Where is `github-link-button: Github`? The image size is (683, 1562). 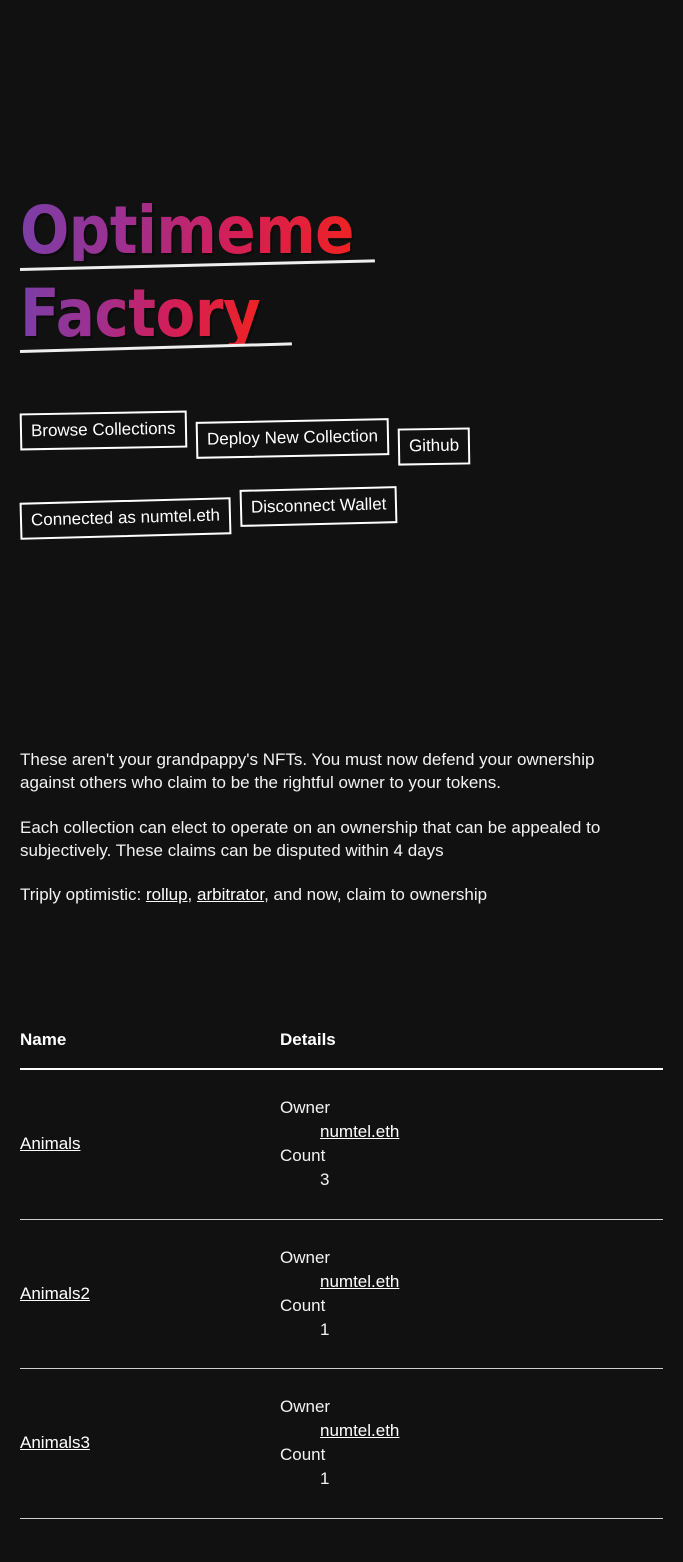
github-link-button: Github is located at coordinates (433, 446).